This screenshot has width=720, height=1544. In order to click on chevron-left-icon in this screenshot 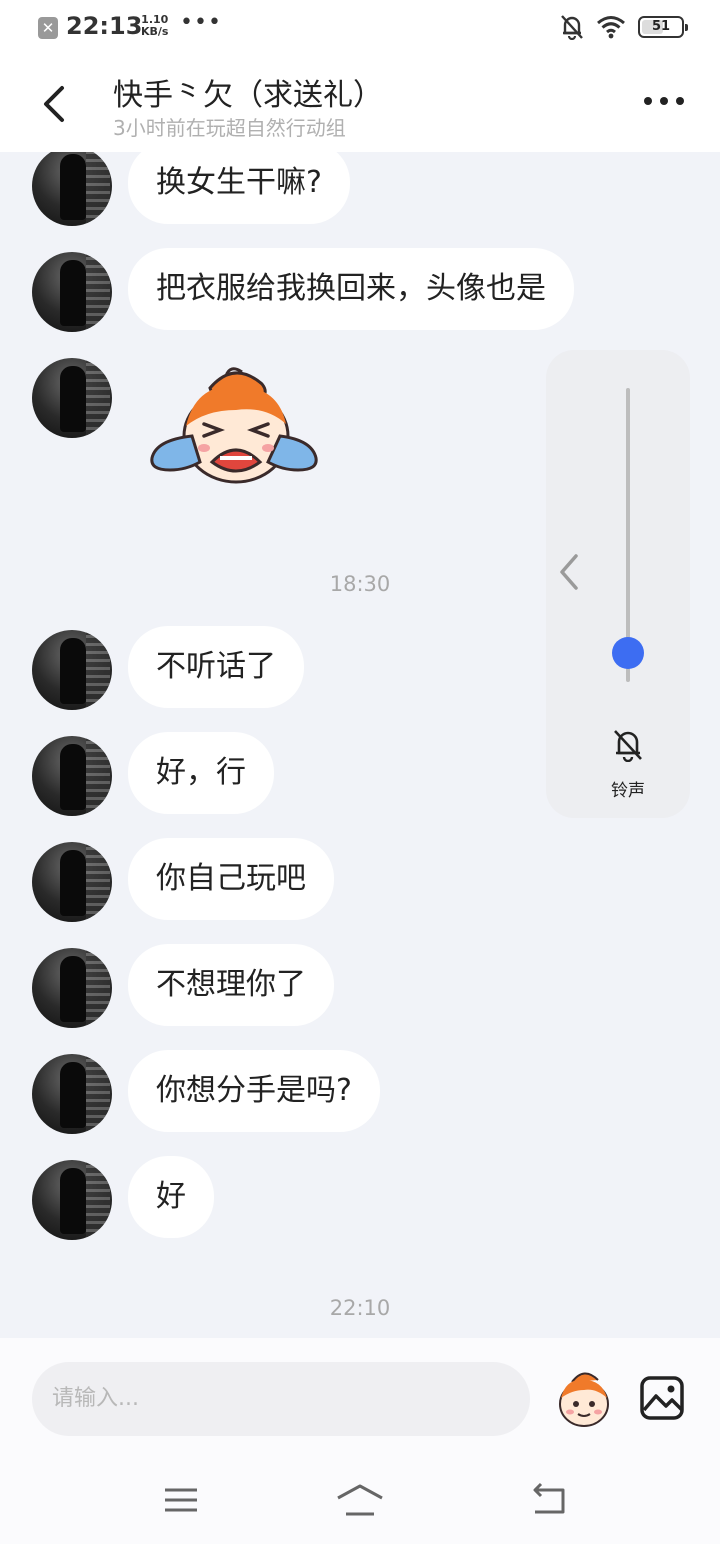, I will do `click(569, 572)`.